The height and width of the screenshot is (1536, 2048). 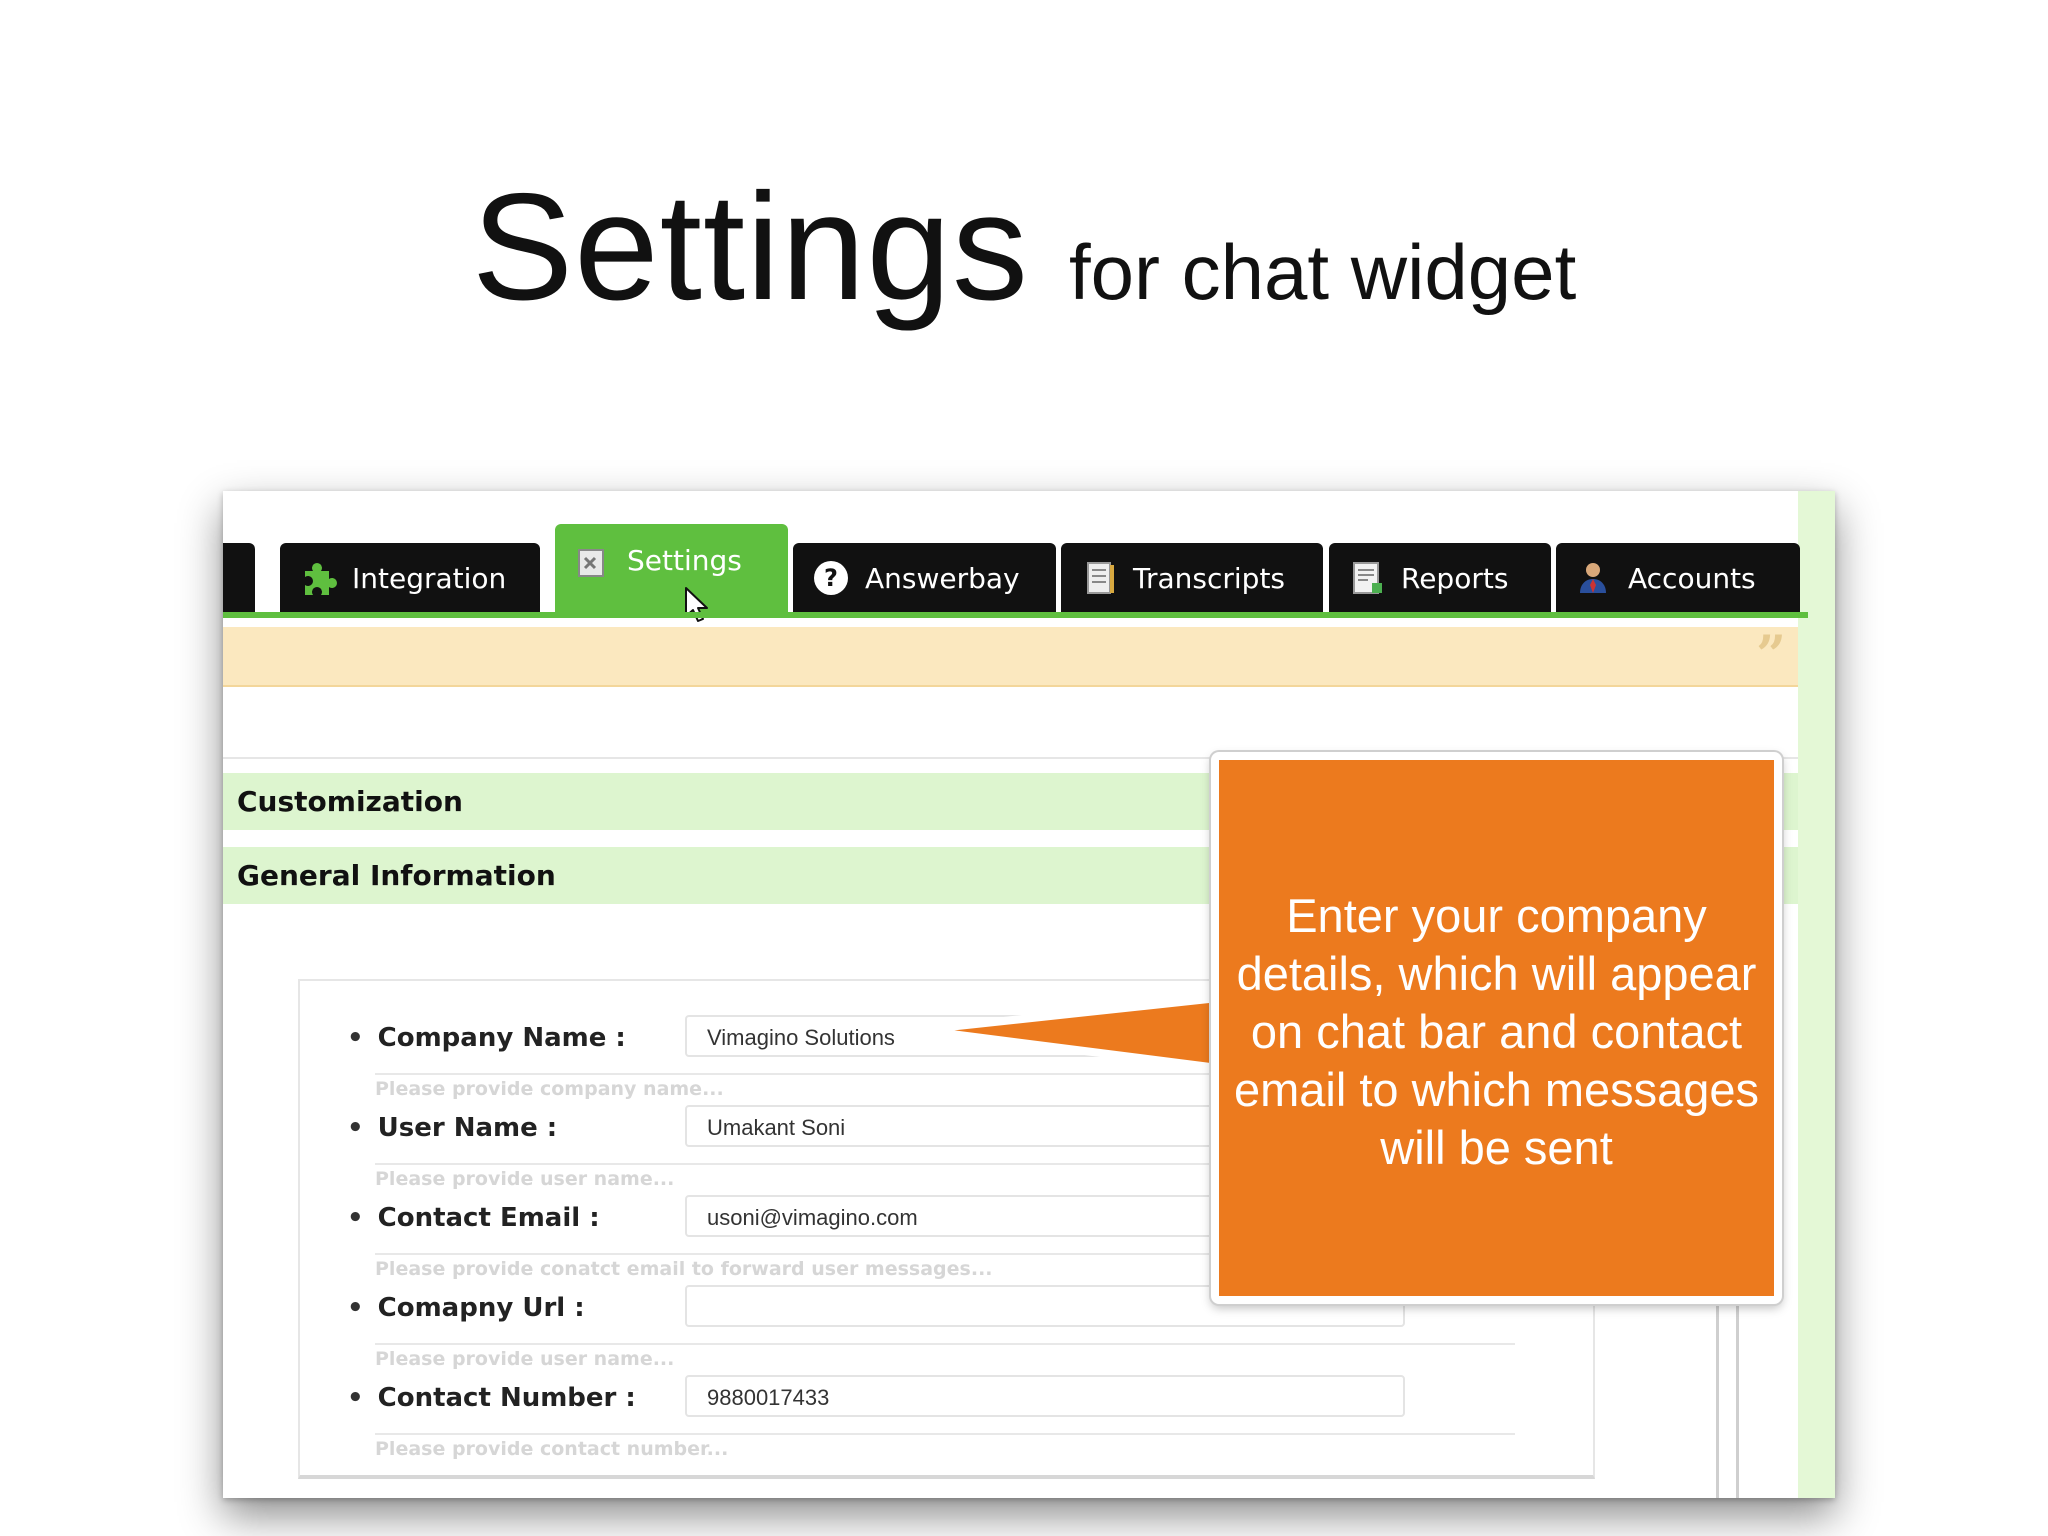 I want to click on tab-label: Settings, so click(x=684, y=560).